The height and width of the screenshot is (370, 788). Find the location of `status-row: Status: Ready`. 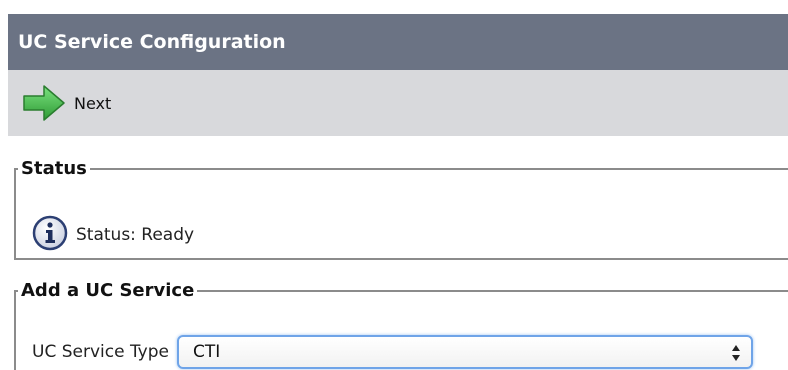

status-row: Status: Ready is located at coordinates (113, 235).